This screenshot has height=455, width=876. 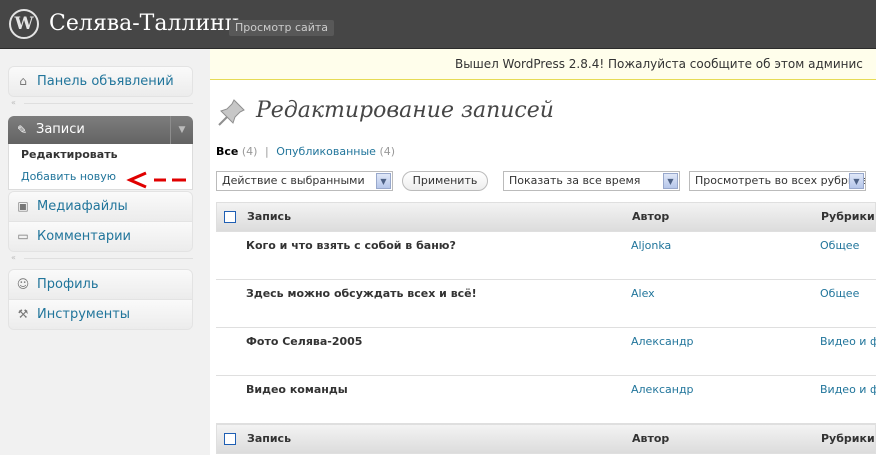 I want to click on site-title: Селява-Таллинн, so click(x=144, y=23).